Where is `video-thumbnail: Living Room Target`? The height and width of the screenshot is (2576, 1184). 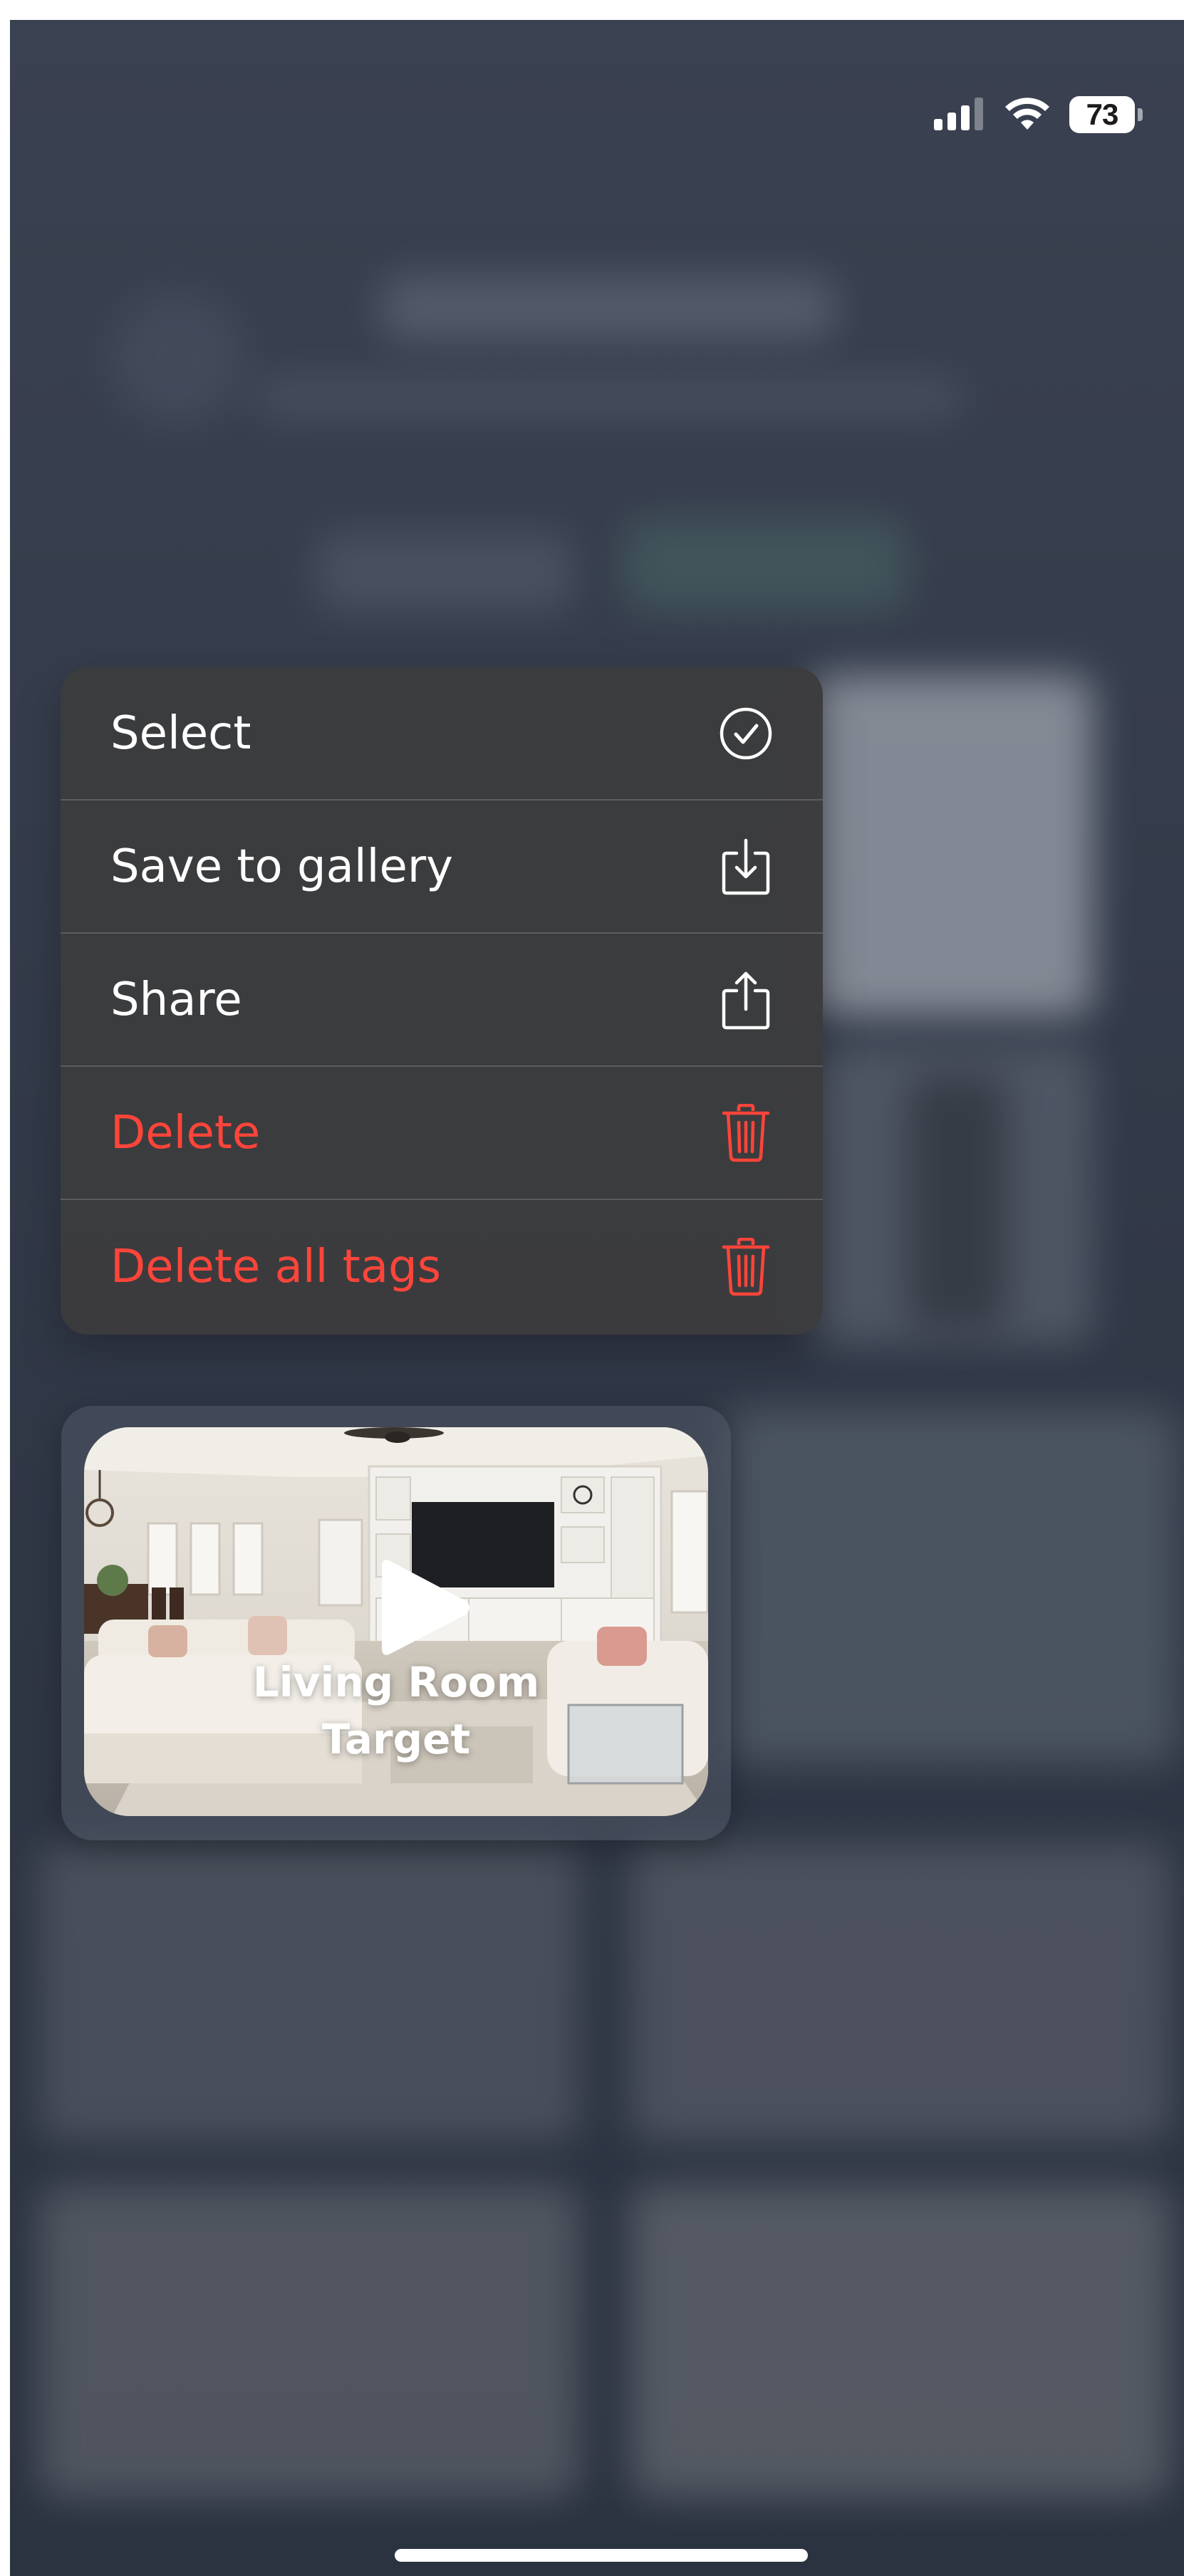 video-thumbnail: Living Room Target is located at coordinates (396, 1621).